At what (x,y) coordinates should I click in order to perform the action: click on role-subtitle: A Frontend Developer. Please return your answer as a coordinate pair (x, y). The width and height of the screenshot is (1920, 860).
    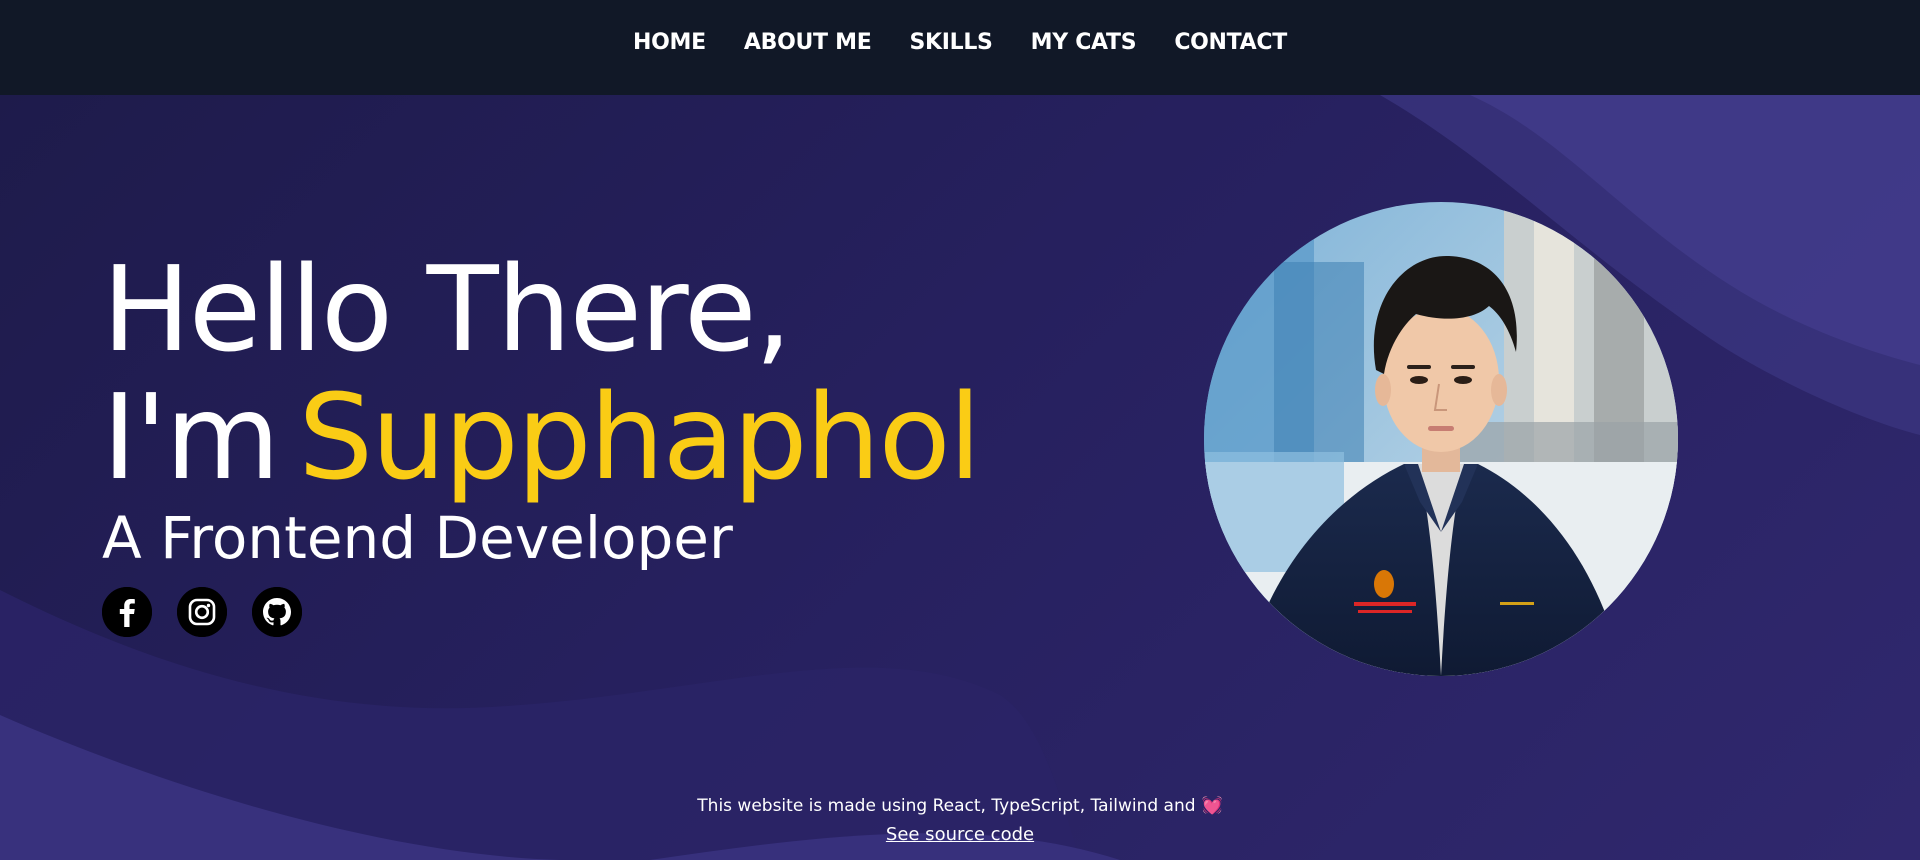
    Looking at the image, I should click on (417, 538).